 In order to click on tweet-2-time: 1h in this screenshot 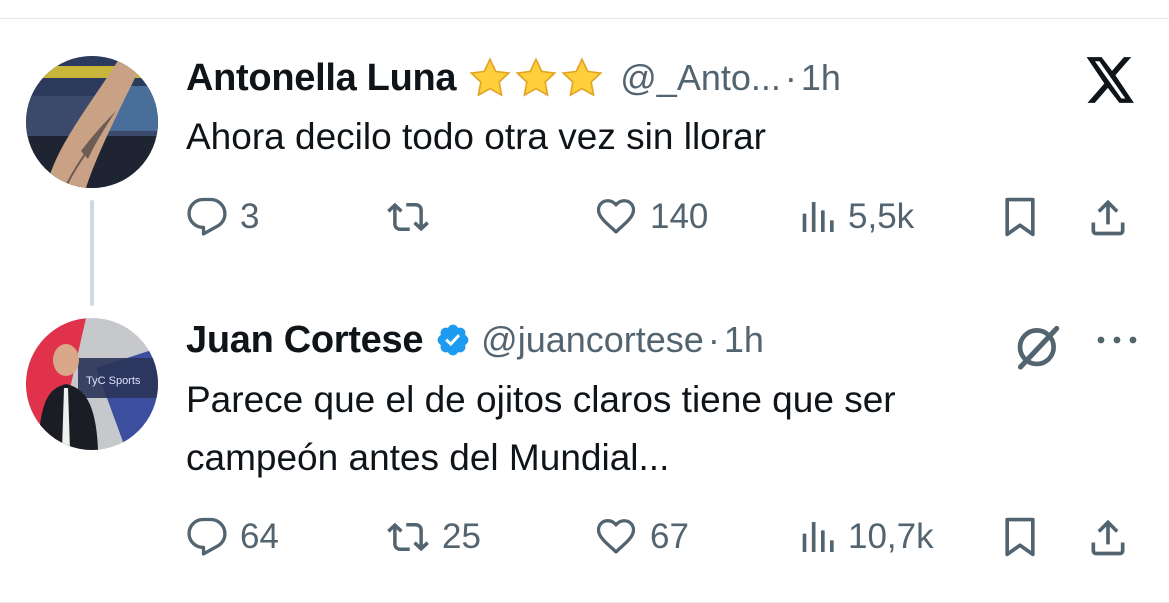, I will do `click(744, 340)`.